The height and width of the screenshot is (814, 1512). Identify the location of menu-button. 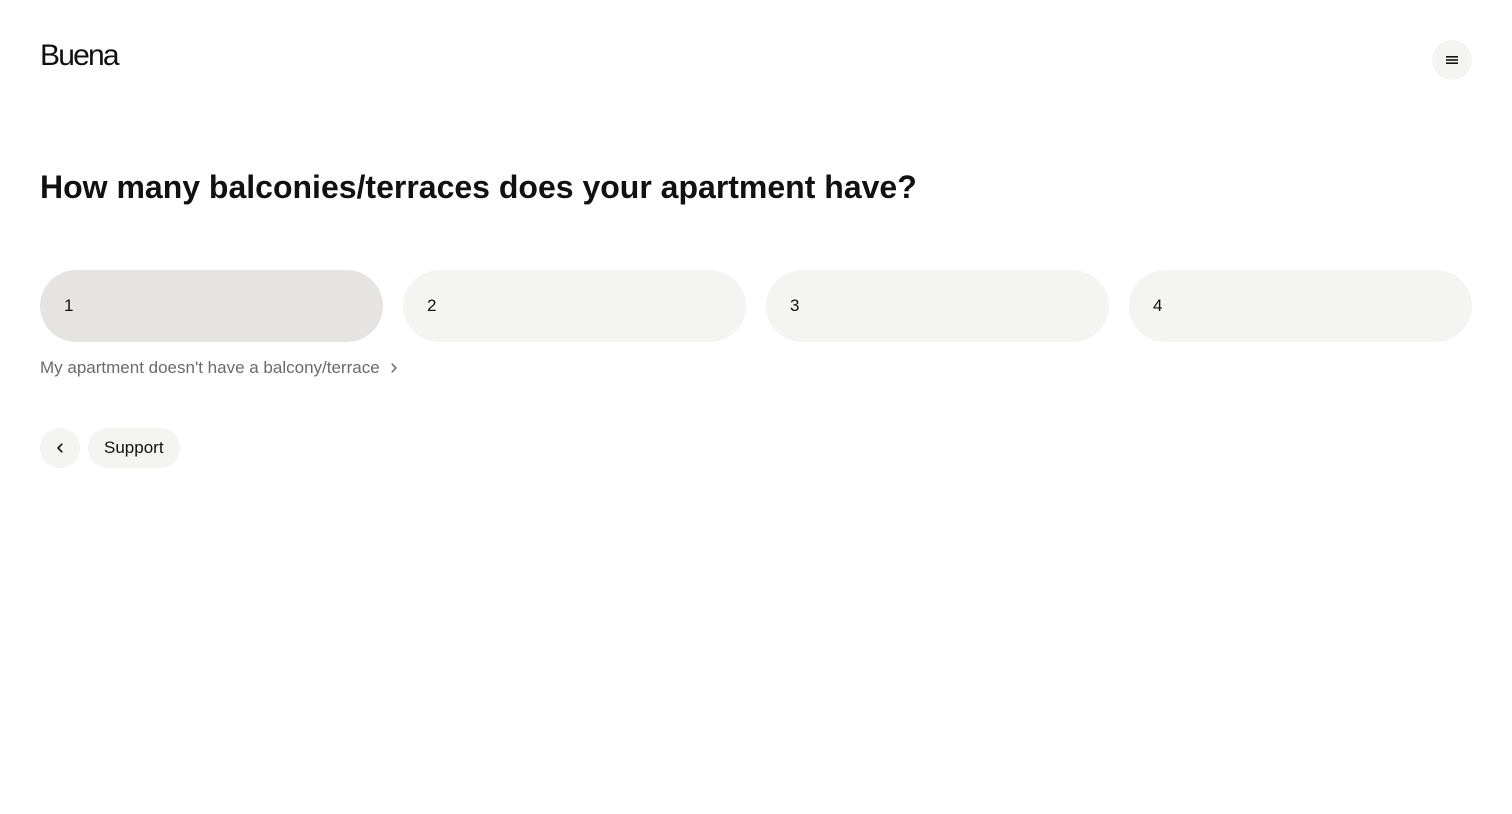
(1452, 60).